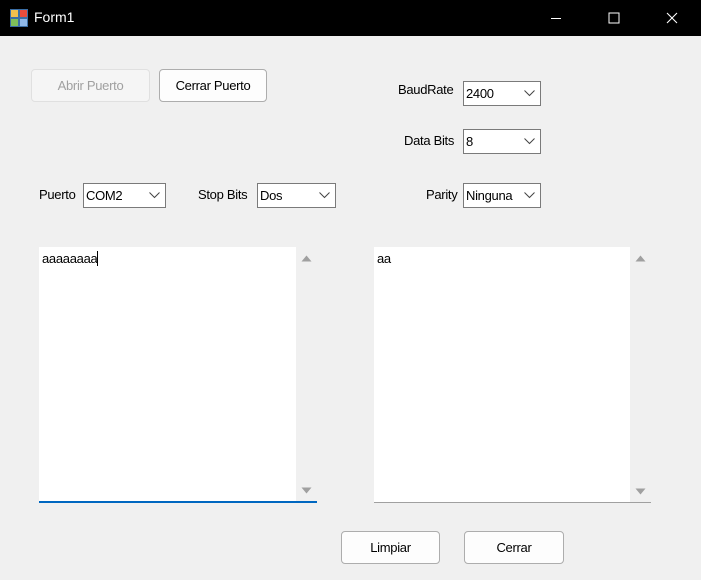  Describe the element at coordinates (429, 140) in the screenshot. I see `data-bits-label: Data Bits` at that location.